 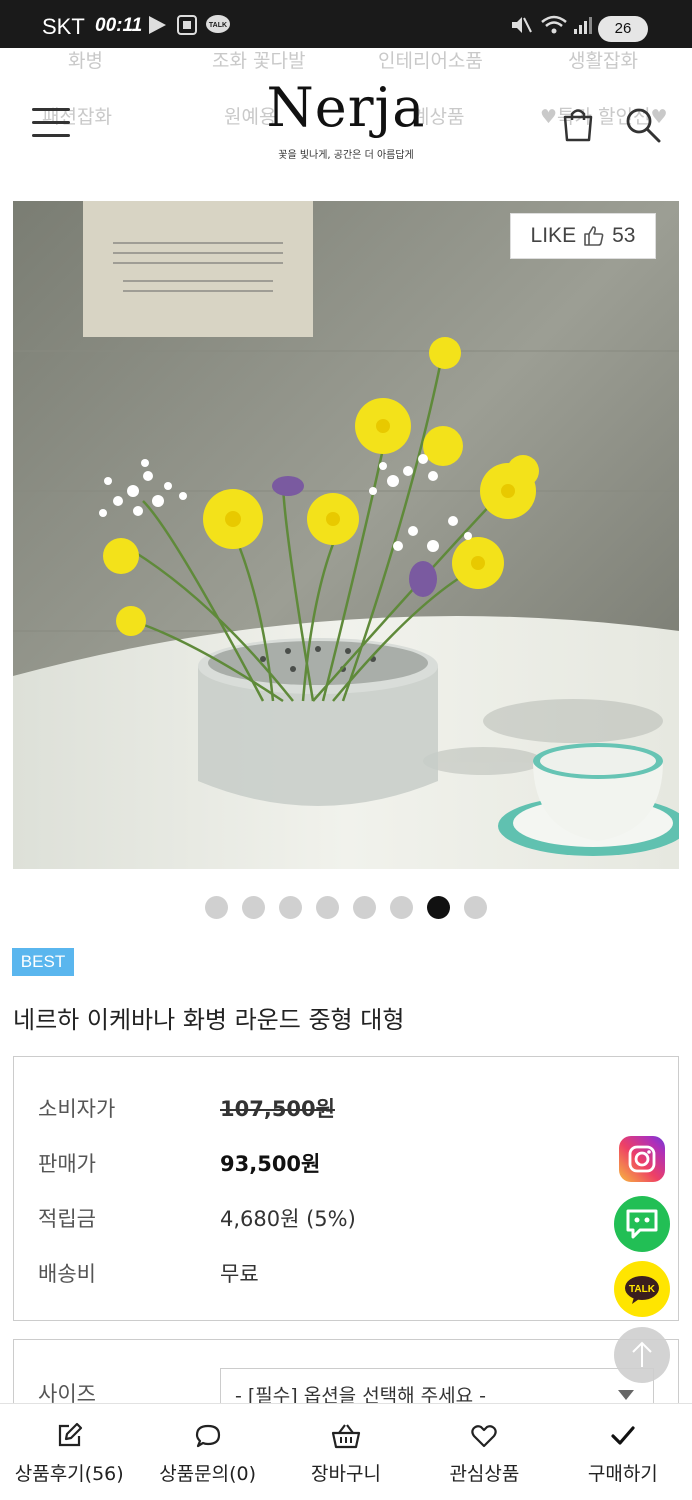 I want to click on retail-price-value: 107,500원, so click(x=277, y=1109).